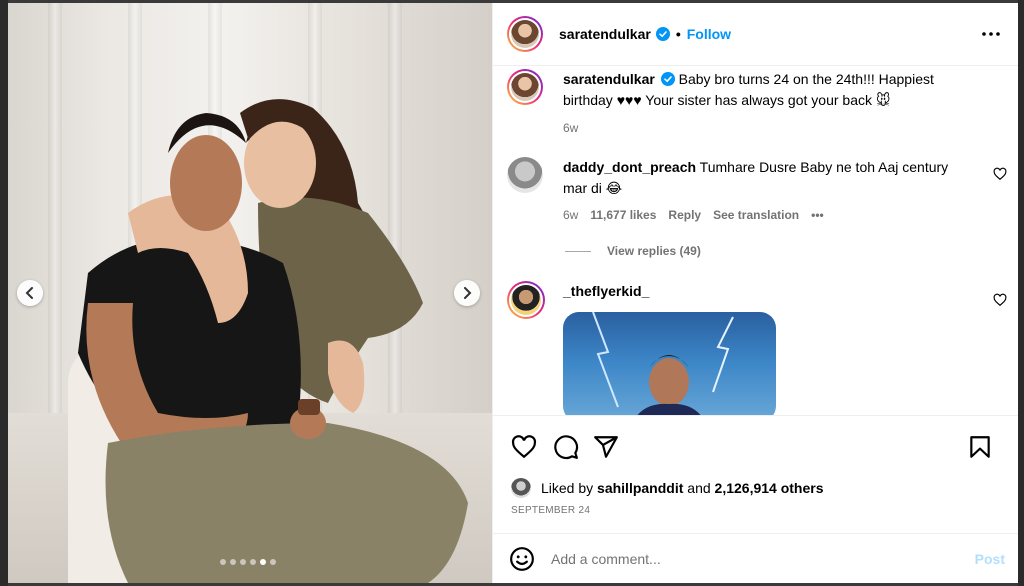 The height and width of the screenshot is (586, 1024). What do you see at coordinates (640, 488) in the screenshot?
I see `liked-by-user: sahillpanddit` at bounding box center [640, 488].